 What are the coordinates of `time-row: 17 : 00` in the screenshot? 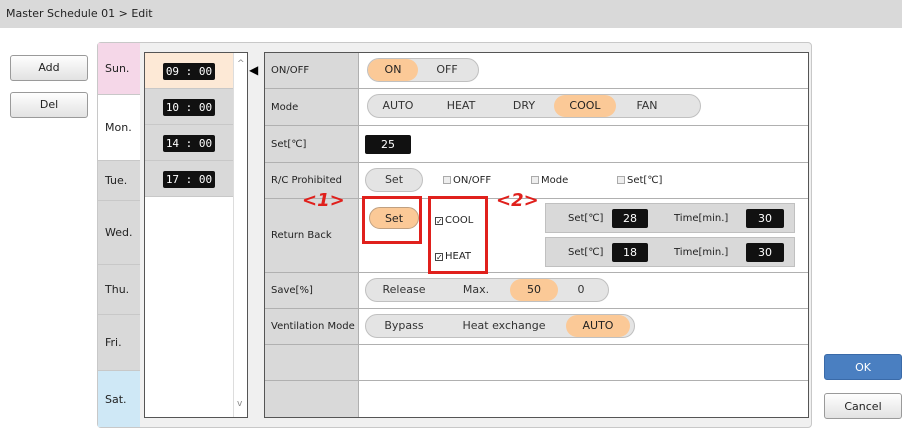 It's located at (189, 179).